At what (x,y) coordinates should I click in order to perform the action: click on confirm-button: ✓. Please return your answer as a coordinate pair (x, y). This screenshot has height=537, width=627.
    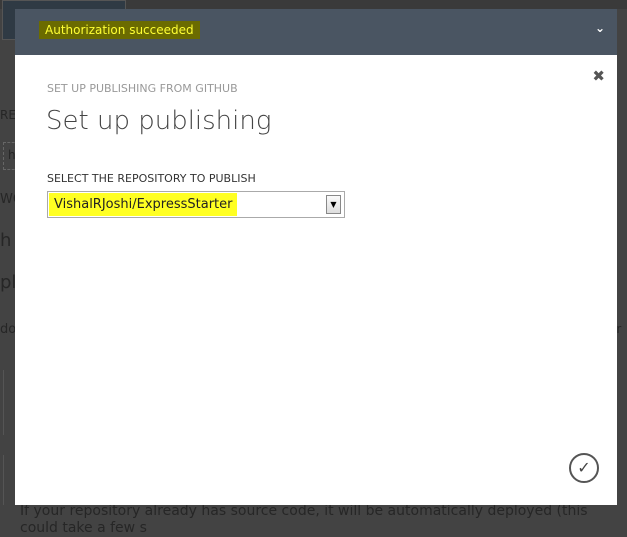
    Looking at the image, I should click on (584, 468).